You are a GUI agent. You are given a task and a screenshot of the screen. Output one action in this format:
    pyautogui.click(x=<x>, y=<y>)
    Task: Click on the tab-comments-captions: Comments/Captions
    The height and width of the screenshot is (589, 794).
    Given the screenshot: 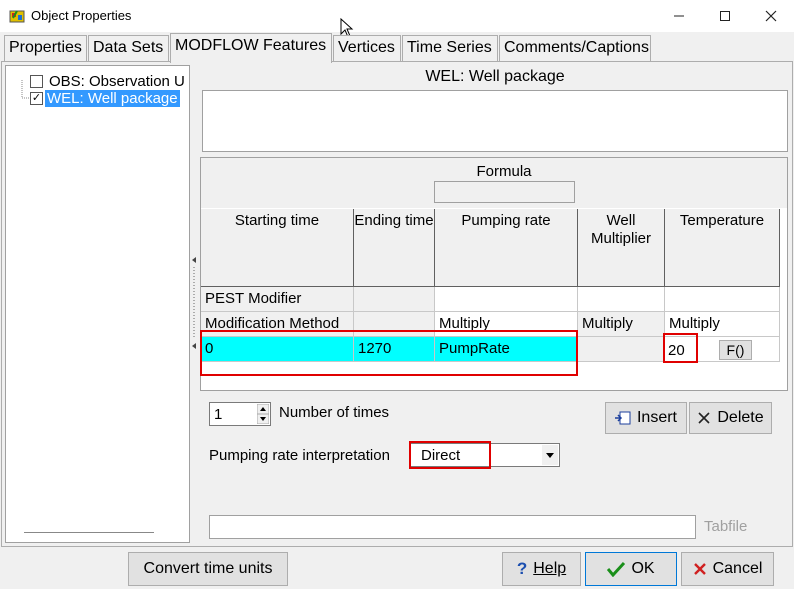 What is the action you would take?
    pyautogui.click(x=575, y=48)
    